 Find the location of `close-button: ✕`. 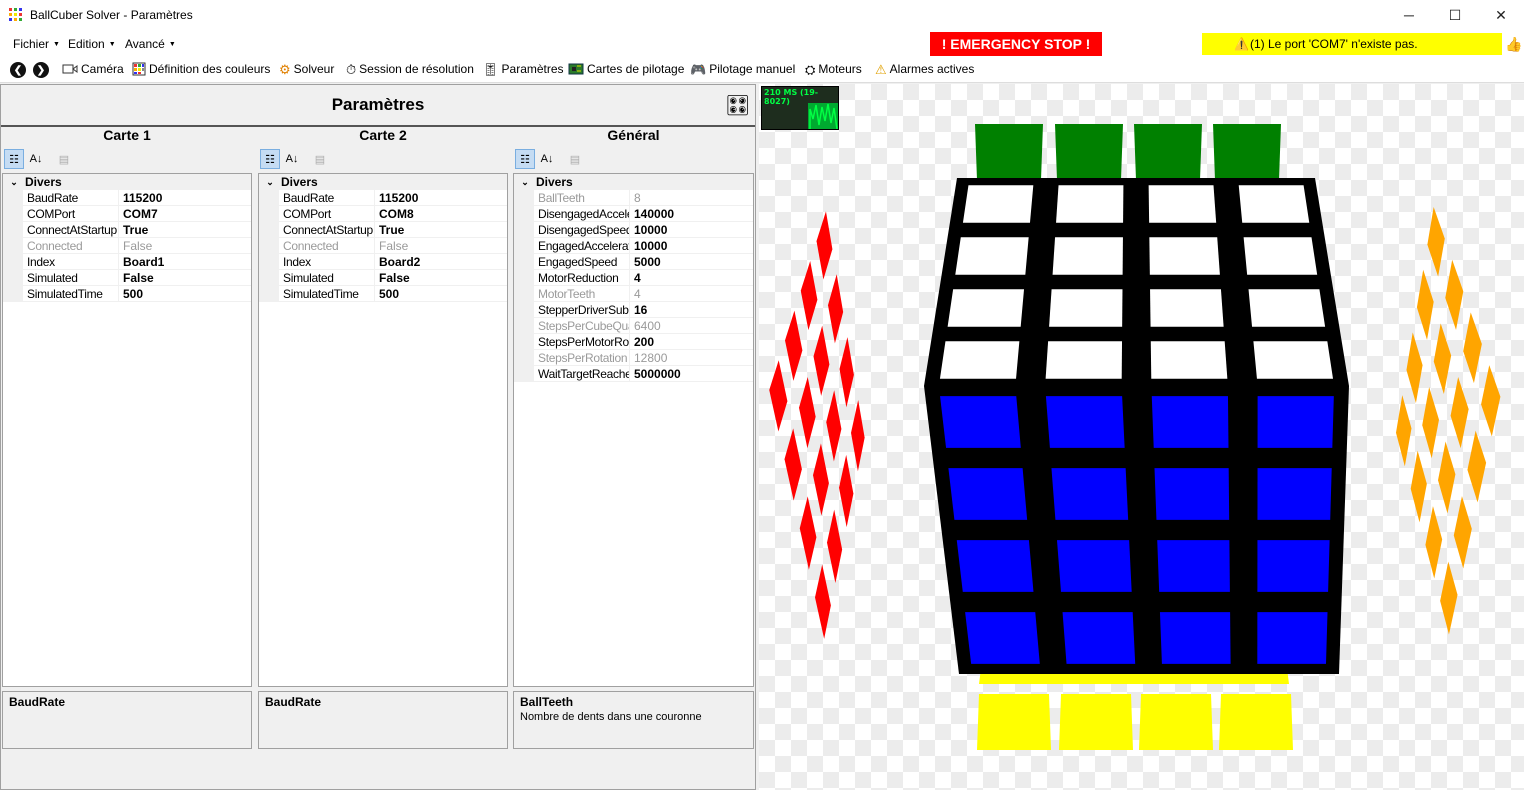

close-button: ✕ is located at coordinates (1501, 15).